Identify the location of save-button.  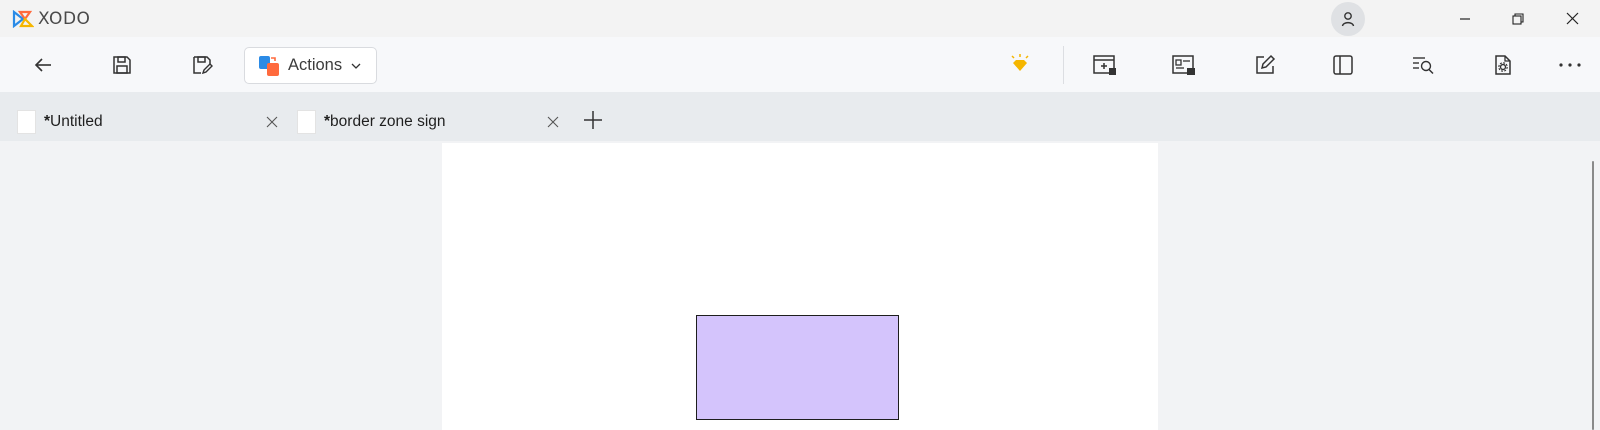
(122, 65).